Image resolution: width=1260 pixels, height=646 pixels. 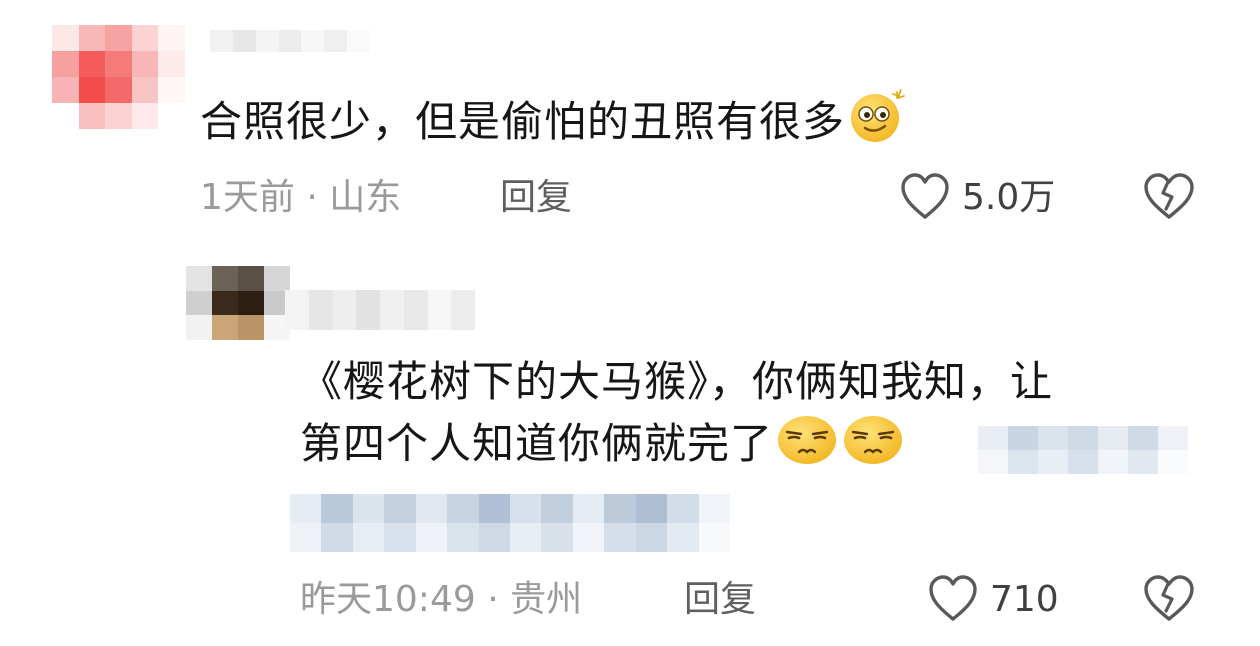 What do you see at coordinates (878, 124) in the screenshot?
I see `dizzy-face-emoji` at bounding box center [878, 124].